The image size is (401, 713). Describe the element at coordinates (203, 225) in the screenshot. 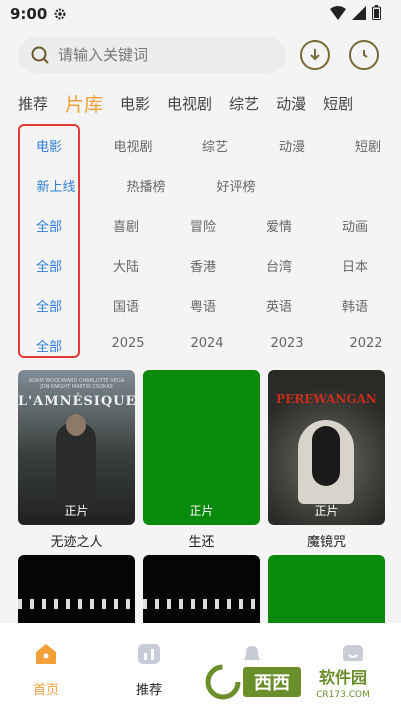

I see `filter-option: 冒险` at that location.